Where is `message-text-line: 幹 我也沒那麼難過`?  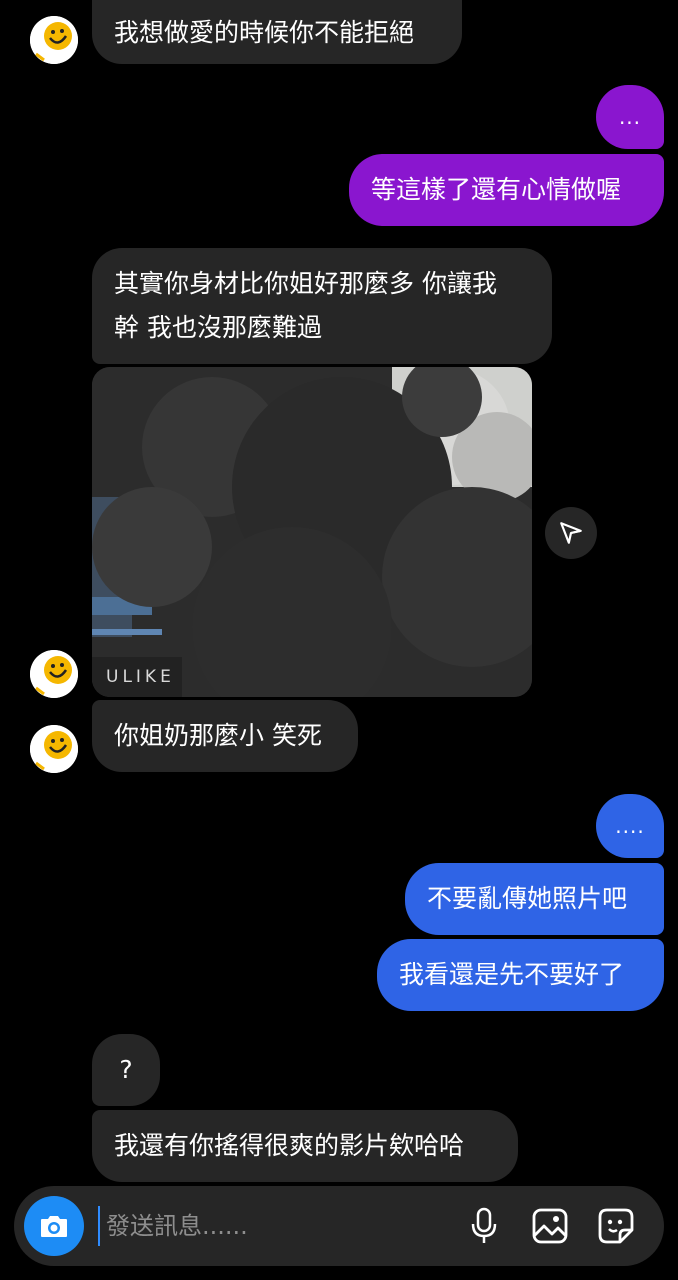 message-text-line: 幹 我也沒那麼難過 is located at coordinates (218, 327).